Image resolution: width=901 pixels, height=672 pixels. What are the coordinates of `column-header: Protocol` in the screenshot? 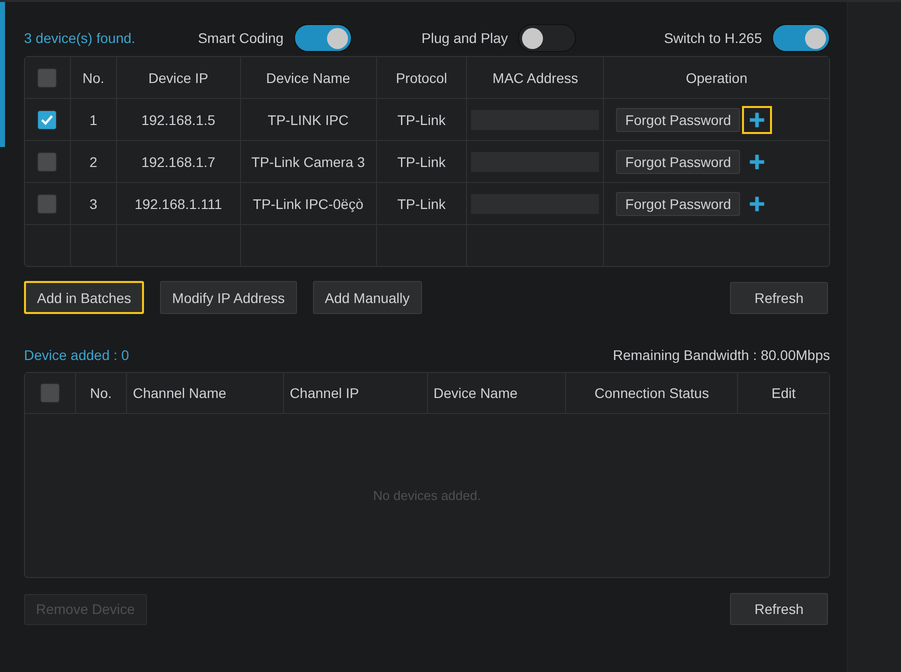 It's located at (422, 78).